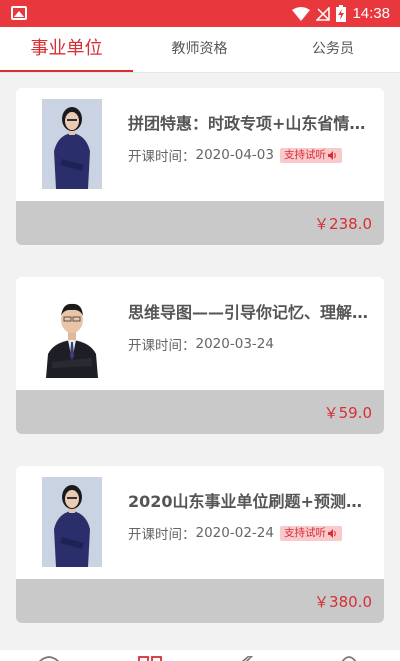  Describe the element at coordinates (251, 123) in the screenshot. I see `course-title: 拼团特惠：时政专项+山东省情省况` at that location.